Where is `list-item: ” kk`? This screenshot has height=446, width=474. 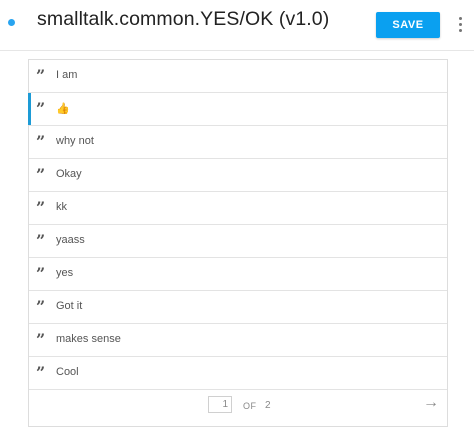 list-item: ” kk is located at coordinates (238, 208).